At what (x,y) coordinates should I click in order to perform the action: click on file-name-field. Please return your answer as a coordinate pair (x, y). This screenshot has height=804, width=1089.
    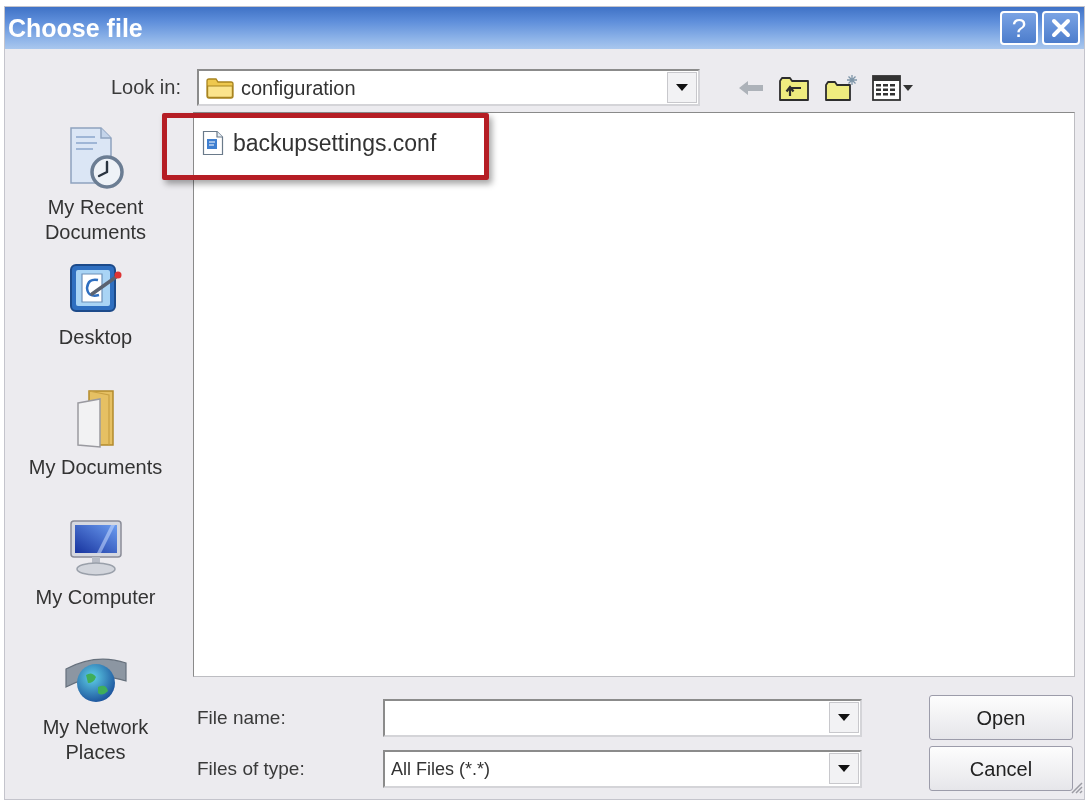
    Looking at the image, I should click on (622, 717).